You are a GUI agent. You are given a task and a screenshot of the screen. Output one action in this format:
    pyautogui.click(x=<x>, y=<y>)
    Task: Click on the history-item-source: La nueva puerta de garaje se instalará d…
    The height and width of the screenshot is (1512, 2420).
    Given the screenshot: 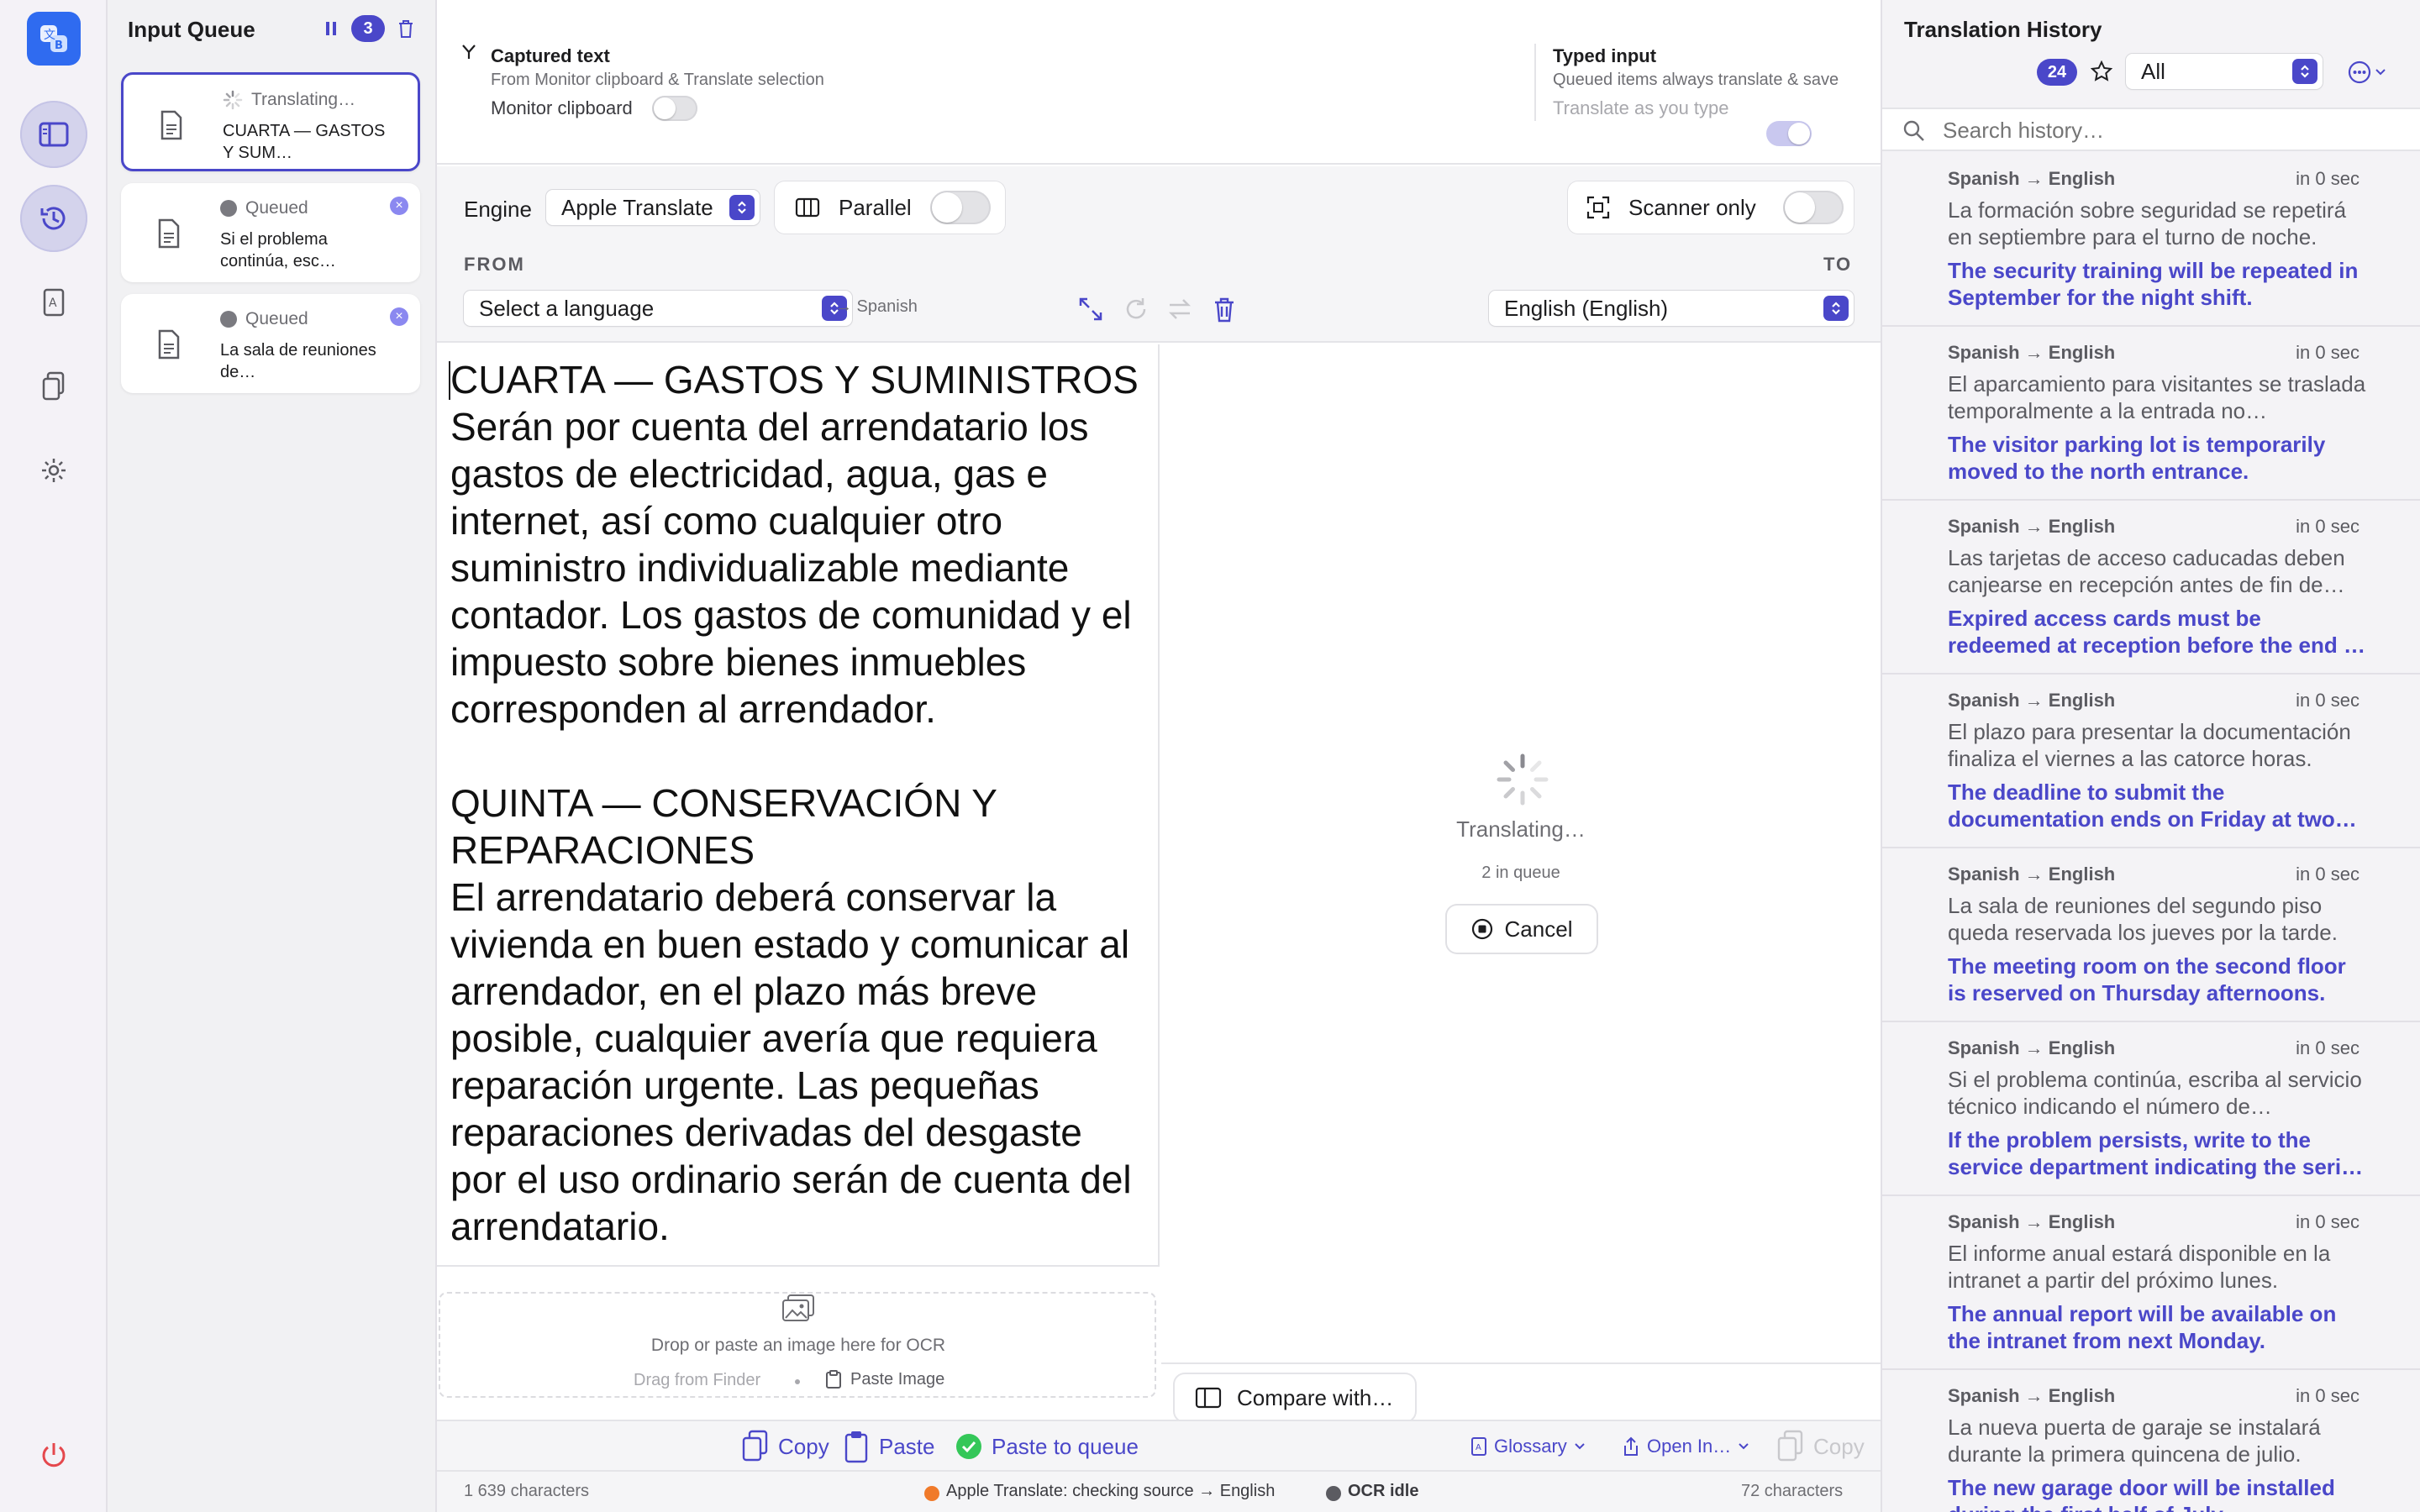 What is the action you would take?
    pyautogui.click(x=2134, y=1441)
    